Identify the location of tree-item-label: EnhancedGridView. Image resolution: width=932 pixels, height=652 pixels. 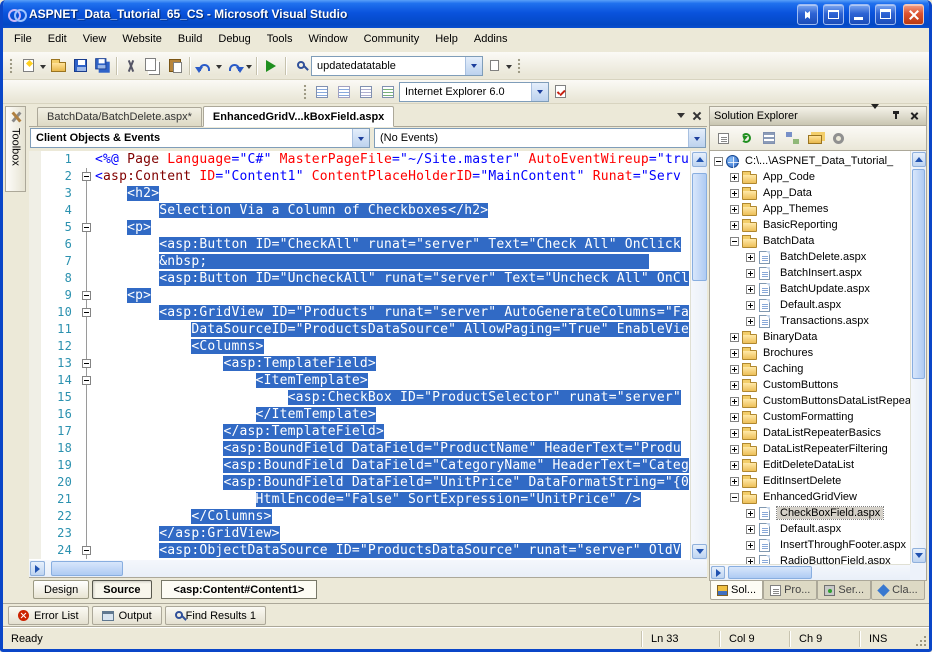
(810, 497).